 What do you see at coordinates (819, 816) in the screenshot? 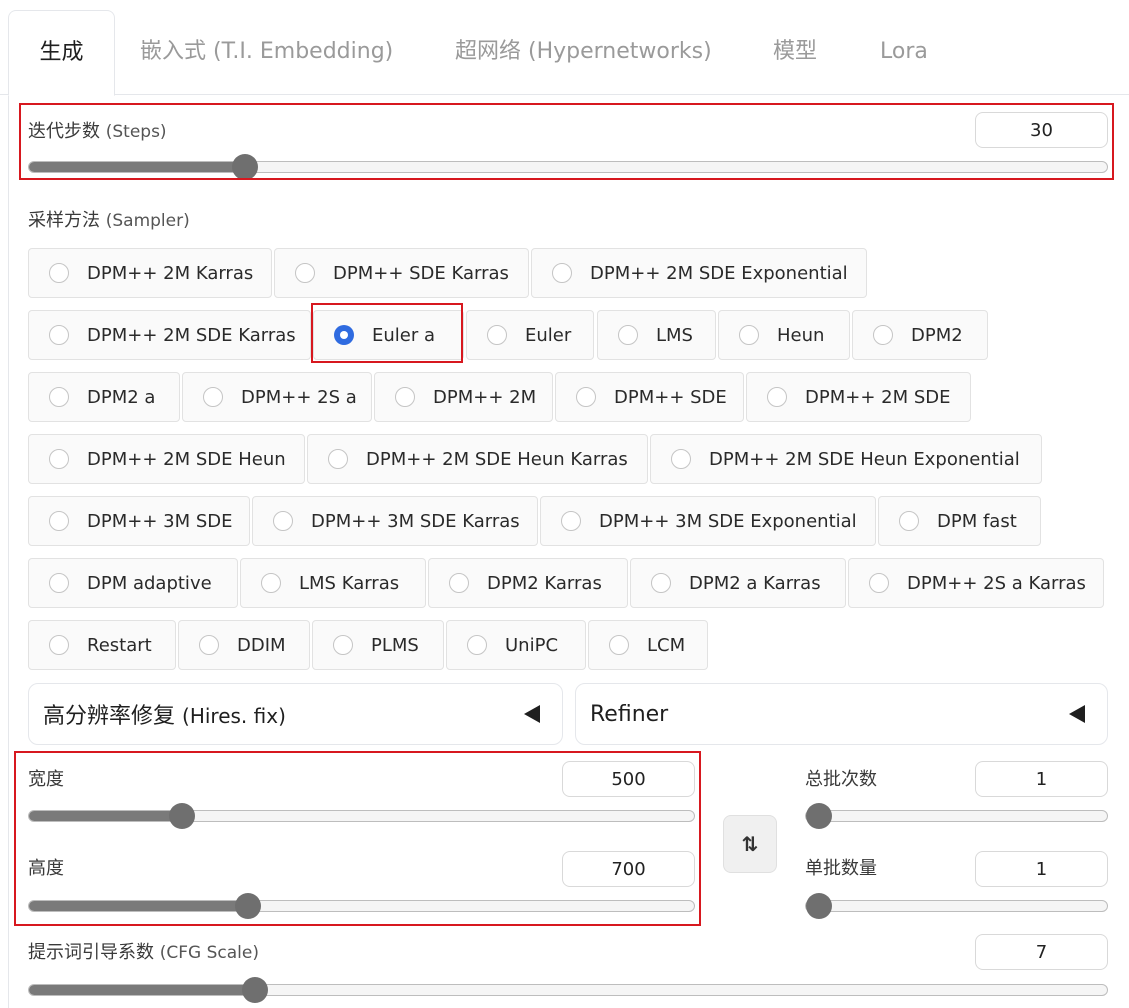
I see `batch-count-slider-thumb` at bounding box center [819, 816].